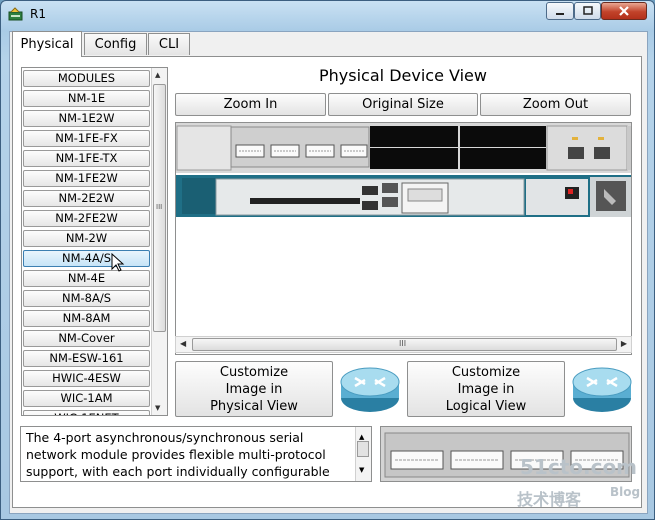 The width and height of the screenshot is (655, 520). Describe the element at coordinates (549, 499) in the screenshot. I see `watermark-tech-blog: 技术博客` at that location.